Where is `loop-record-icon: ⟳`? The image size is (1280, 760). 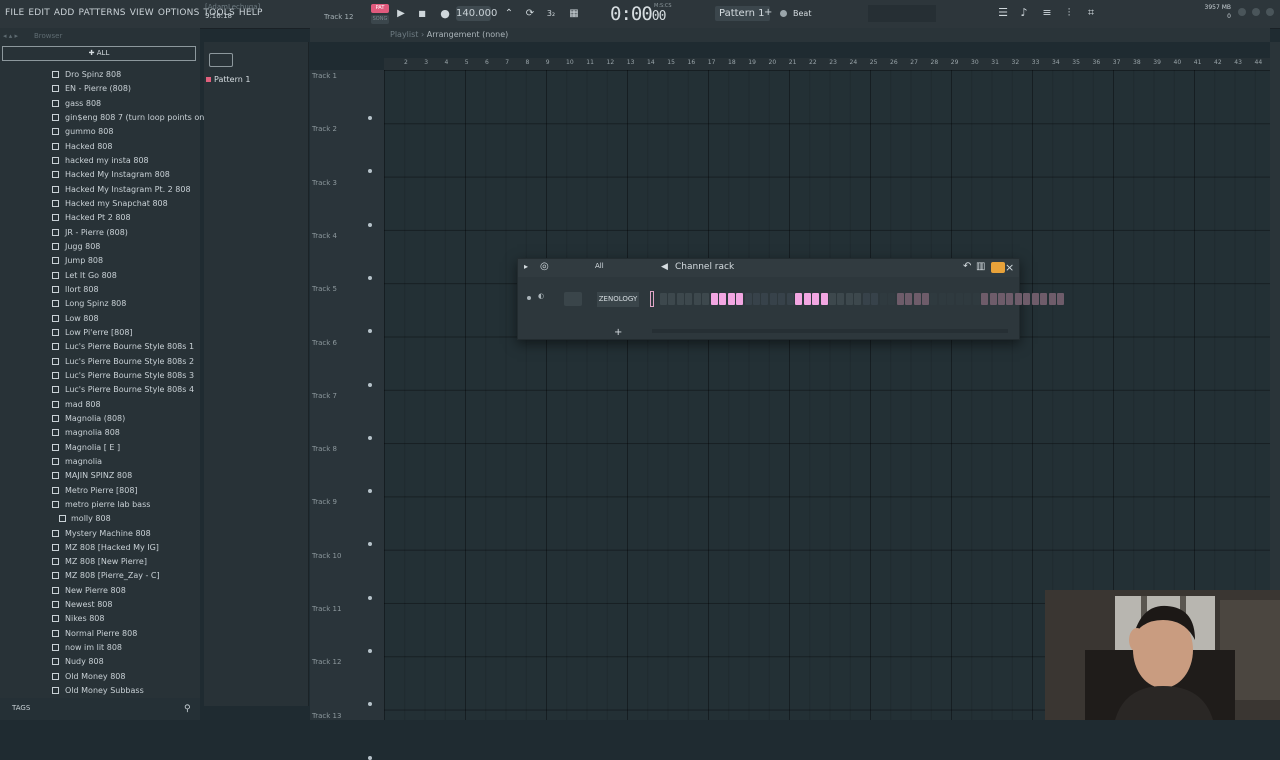 loop-record-icon: ⟳ is located at coordinates (530, 14).